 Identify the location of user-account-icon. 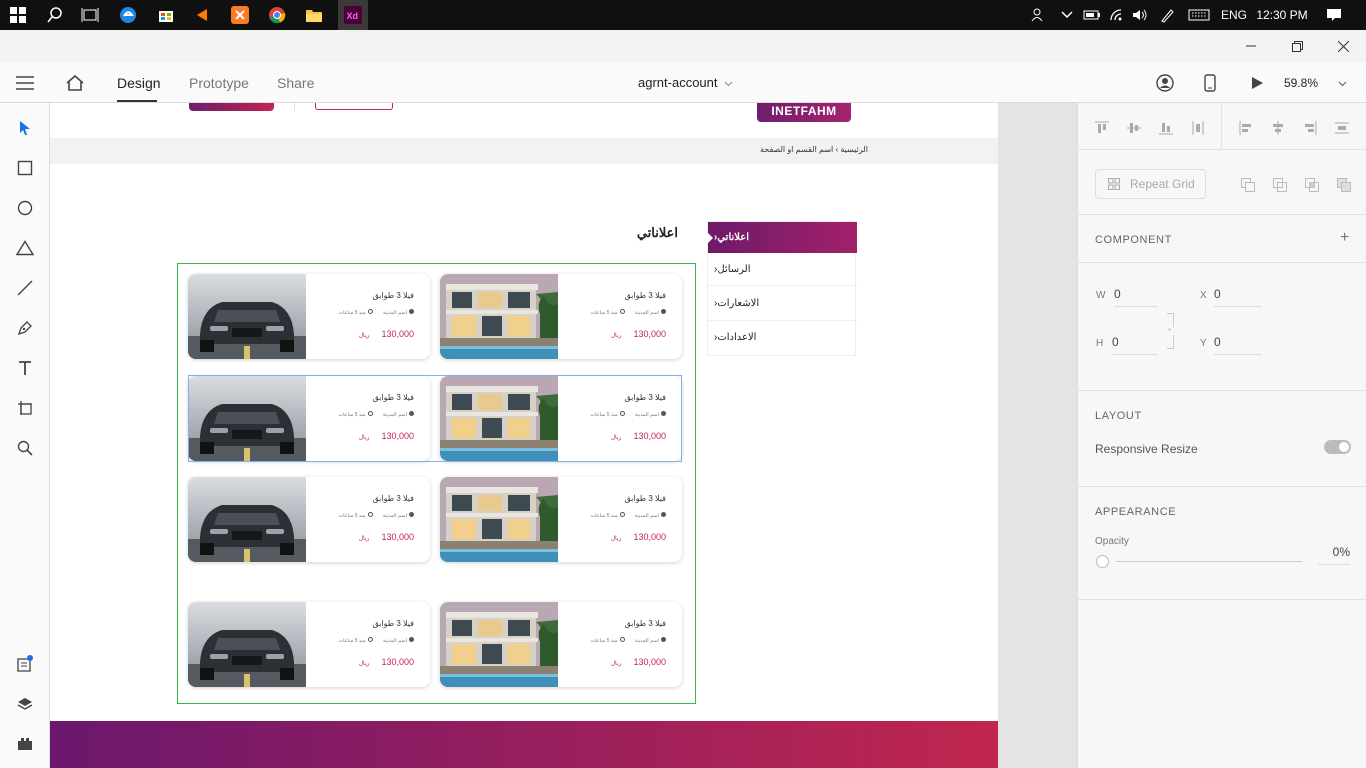
(1165, 82).